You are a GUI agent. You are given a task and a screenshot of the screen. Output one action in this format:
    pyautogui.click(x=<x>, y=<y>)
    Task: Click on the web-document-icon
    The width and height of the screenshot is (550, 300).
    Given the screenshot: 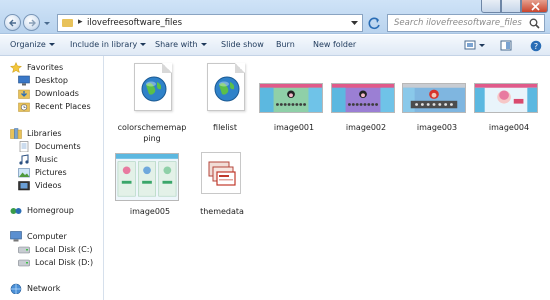 What is the action you would take?
    pyautogui.click(x=226, y=87)
    